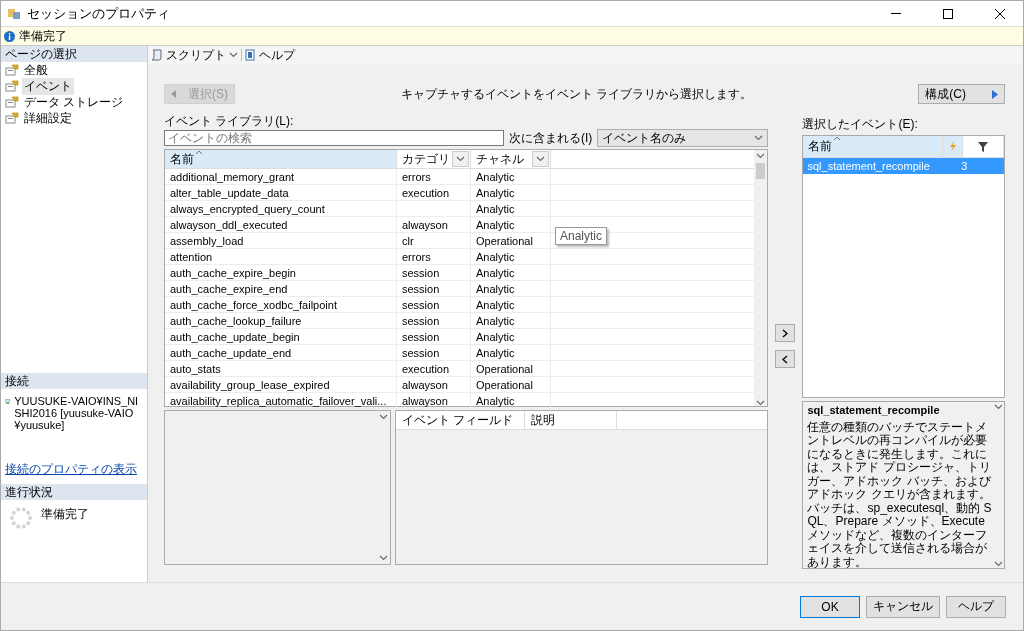 This screenshot has height=631, width=1024. I want to click on column-header: チャネル, so click(511, 159).